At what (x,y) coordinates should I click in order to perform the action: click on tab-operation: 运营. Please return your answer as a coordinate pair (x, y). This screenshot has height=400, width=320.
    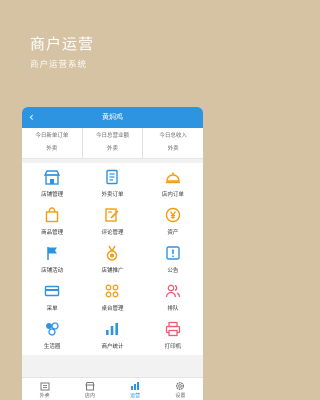
    Looking at the image, I should click on (135, 389).